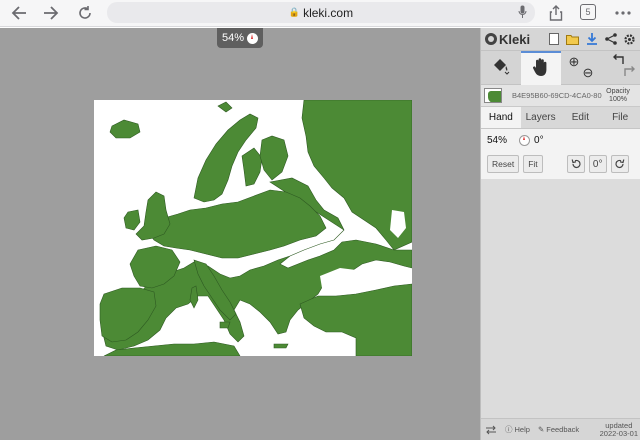  I want to click on tabs-count-button: 5, so click(588, 12).